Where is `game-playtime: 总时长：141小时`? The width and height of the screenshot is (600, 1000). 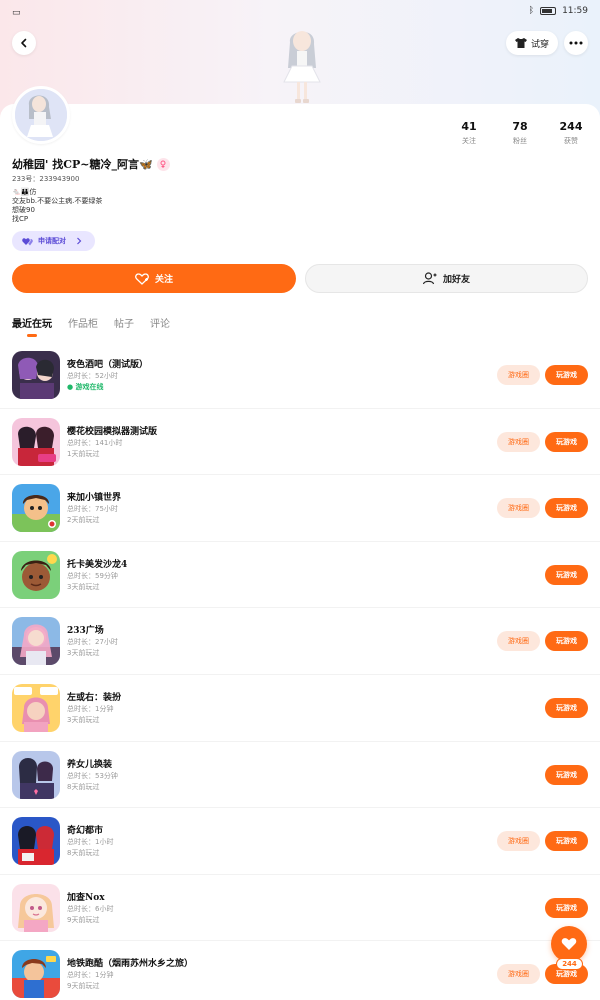 game-playtime: 总时长：141小时 is located at coordinates (95, 442).